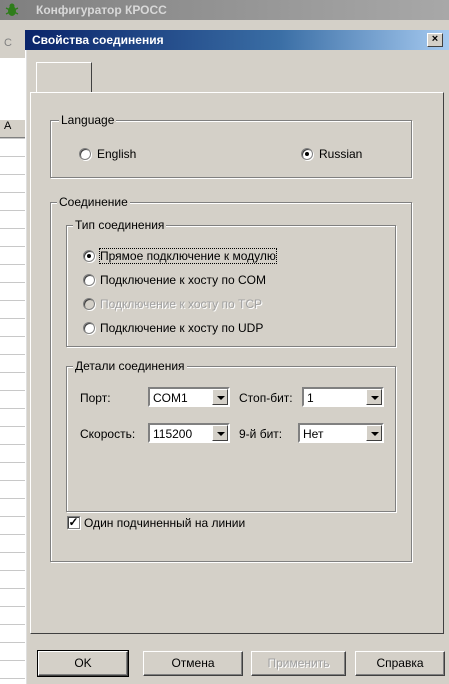  Describe the element at coordinates (313, 434) in the screenshot. I see `ninth-bit-value: Нет` at that location.